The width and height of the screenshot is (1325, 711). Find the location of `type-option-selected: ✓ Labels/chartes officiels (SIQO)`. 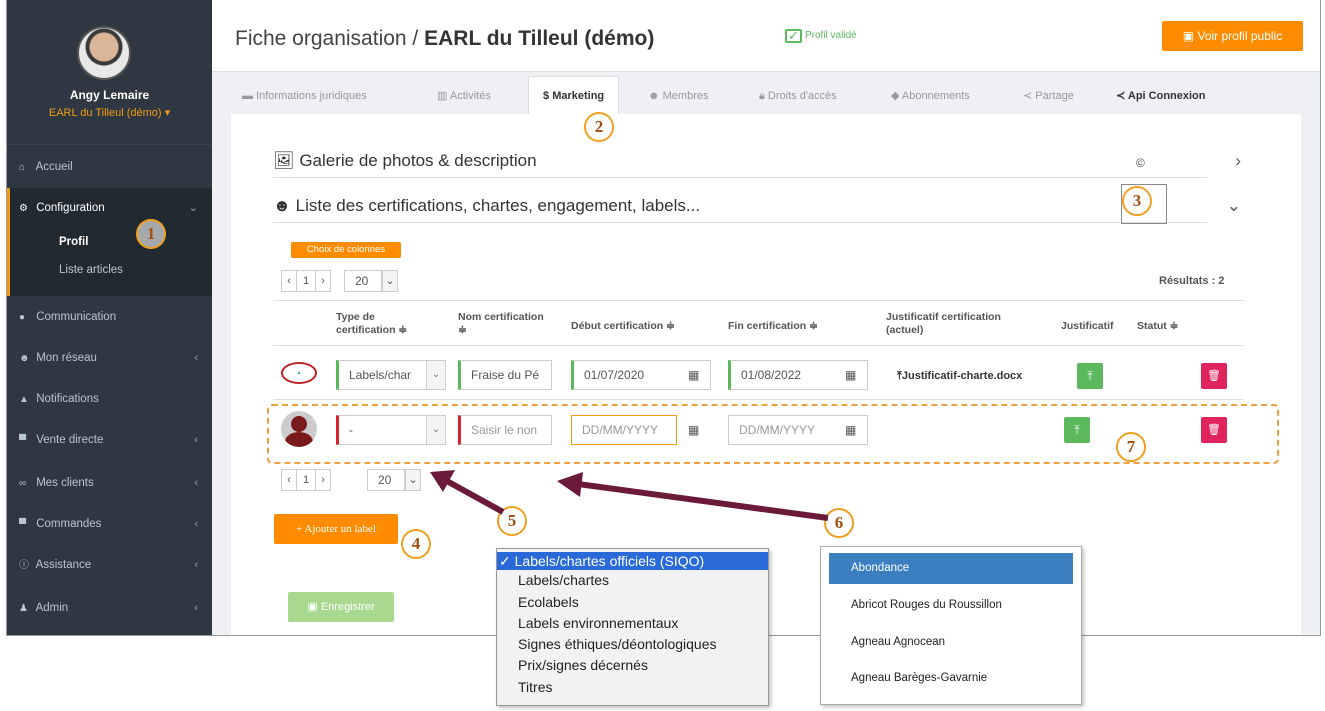

type-option-selected: ✓ Labels/chartes officiels (SIQO) is located at coordinates (632, 561).